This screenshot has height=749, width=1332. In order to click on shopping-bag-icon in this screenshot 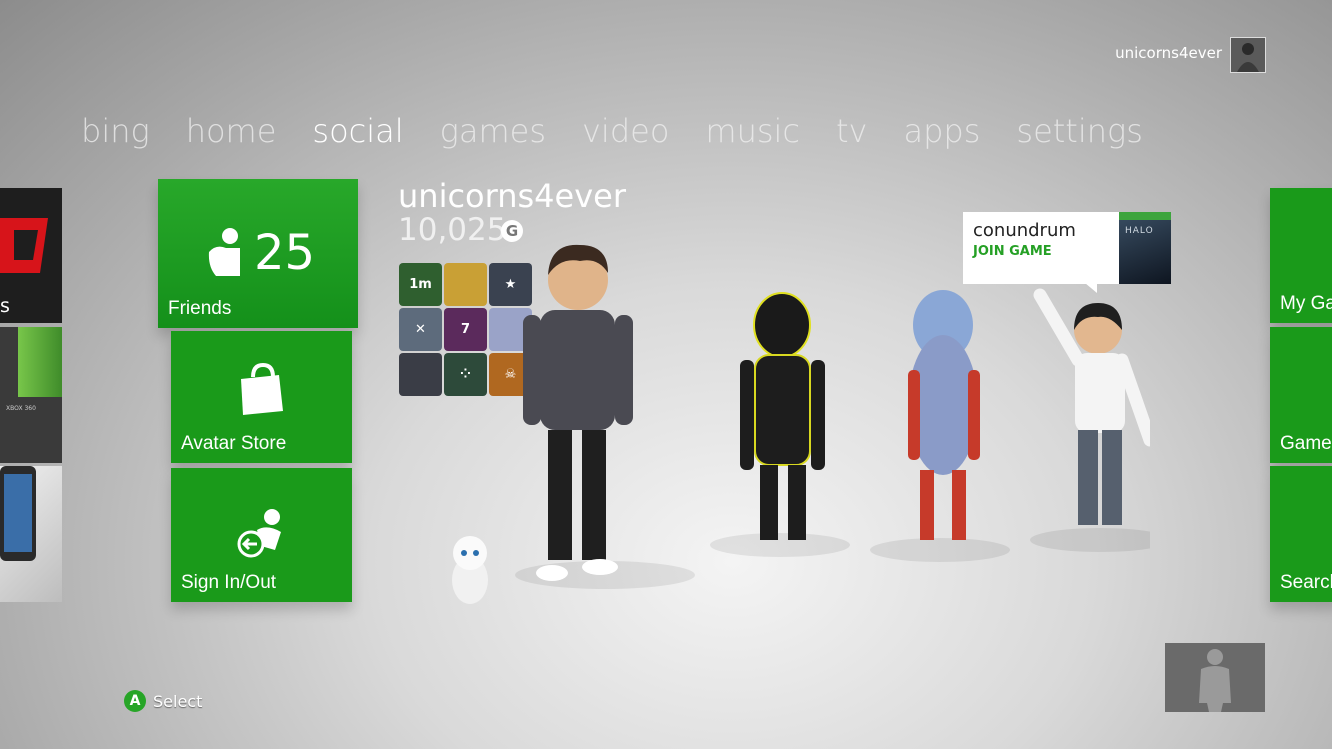, I will do `click(262, 389)`.